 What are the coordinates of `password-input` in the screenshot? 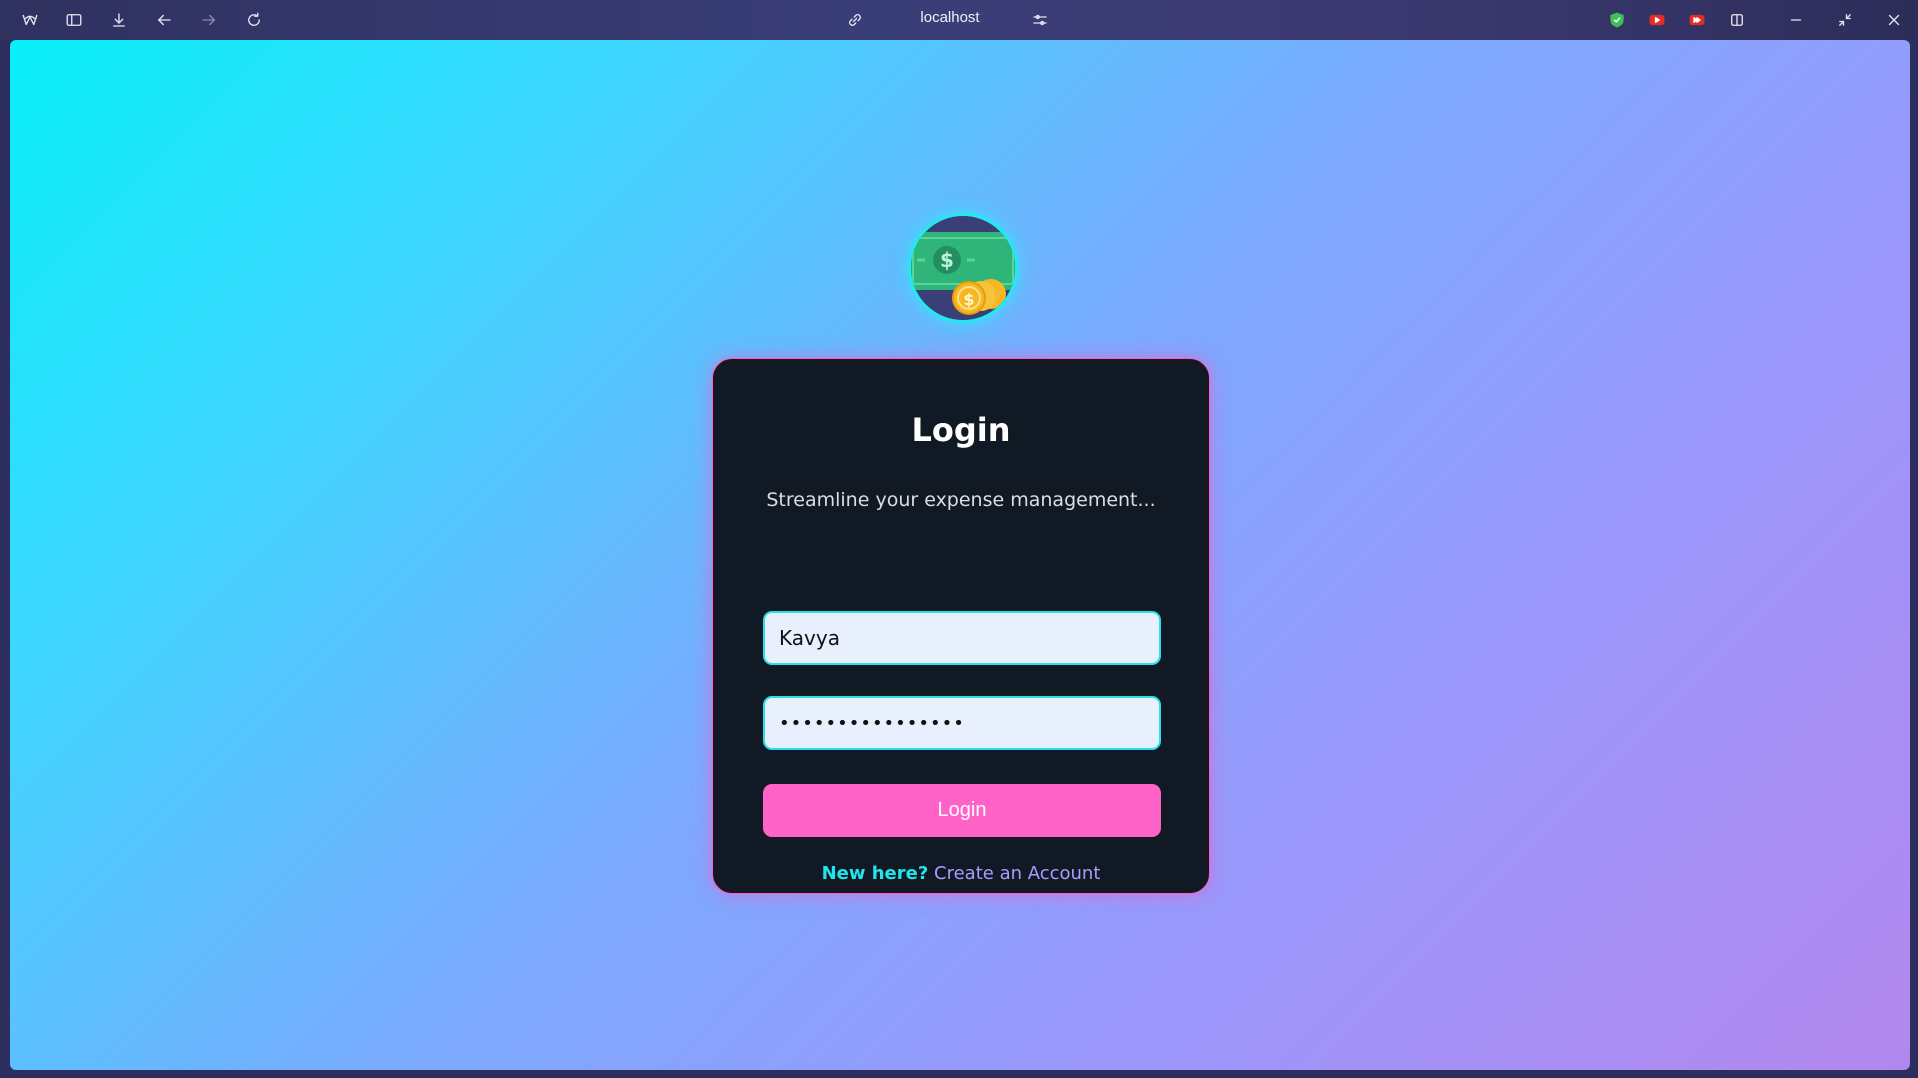 It's located at (962, 723).